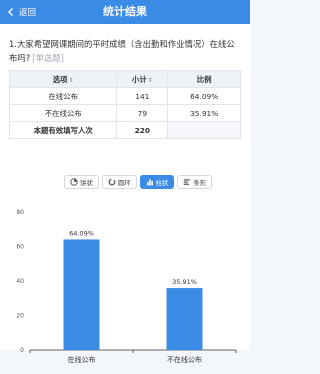 This screenshot has height=374, width=320. I want to click on header-option: 选项⇕, so click(63, 79).